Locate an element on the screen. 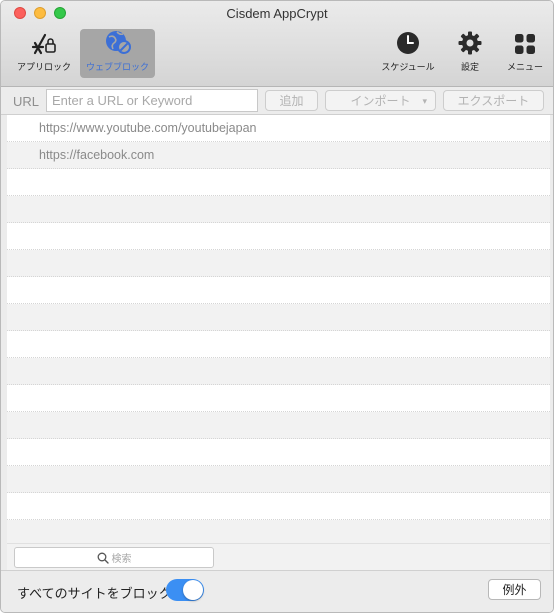 The height and width of the screenshot is (613, 554). grid-menu-icon is located at coordinates (525, 42).